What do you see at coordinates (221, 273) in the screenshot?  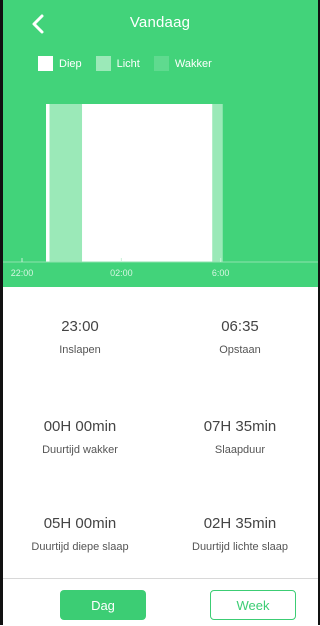 I see `x-tick-label: 6:00` at bounding box center [221, 273].